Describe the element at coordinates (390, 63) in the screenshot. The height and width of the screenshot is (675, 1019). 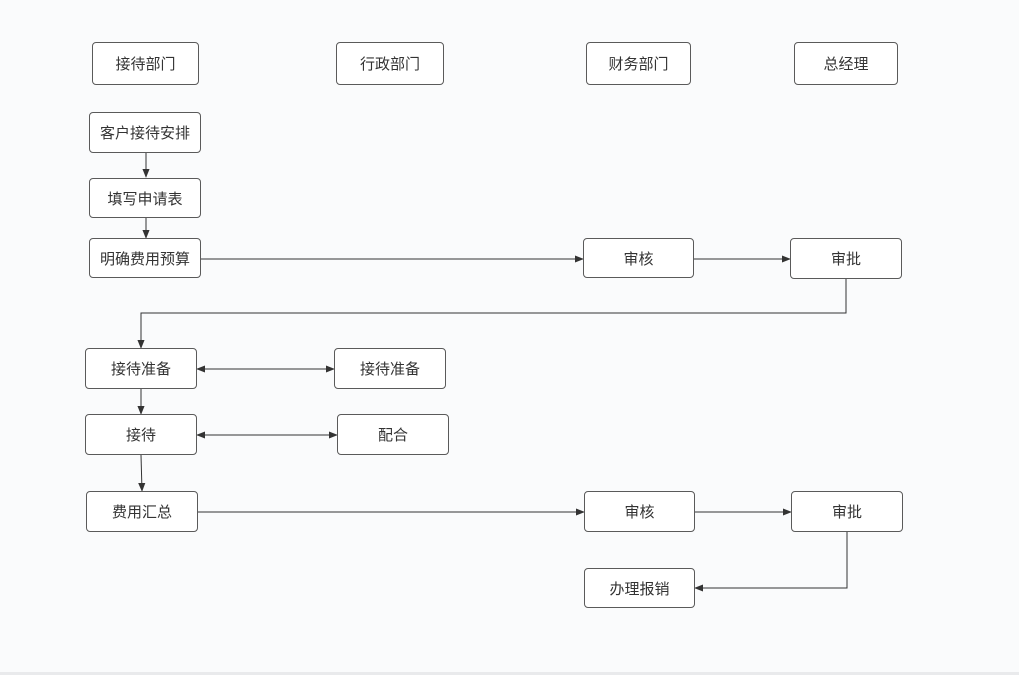
I see `lane-header-administration: 行政部门` at that location.